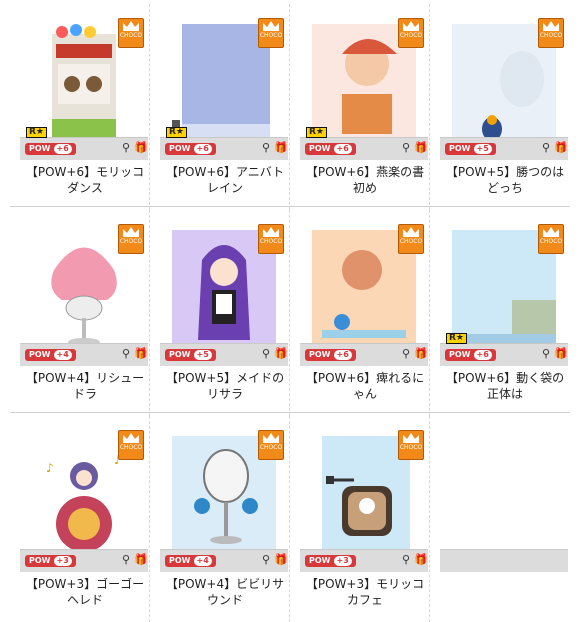 Image resolution: width=580 pixels, height=622 pixels. I want to click on item-card: CHOCO POW +5 ⚲ 🎁 【POW+5】勝つのはどっち, so click(500, 107).